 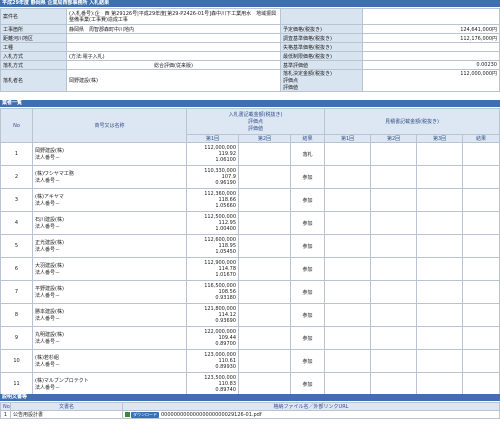 I want to click on info-row: 落札方式 総合評価(従来版) 基準評価値 0.00230, so click(x=250, y=65).